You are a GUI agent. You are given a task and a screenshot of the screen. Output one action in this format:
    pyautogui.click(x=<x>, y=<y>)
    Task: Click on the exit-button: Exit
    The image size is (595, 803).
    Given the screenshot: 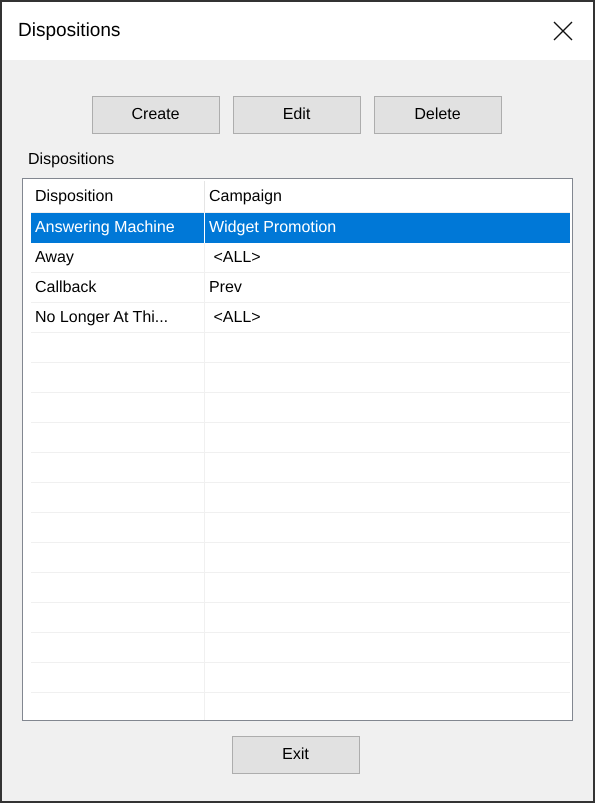 What is the action you would take?
    pyautogui.click(x=296, y=755)
    